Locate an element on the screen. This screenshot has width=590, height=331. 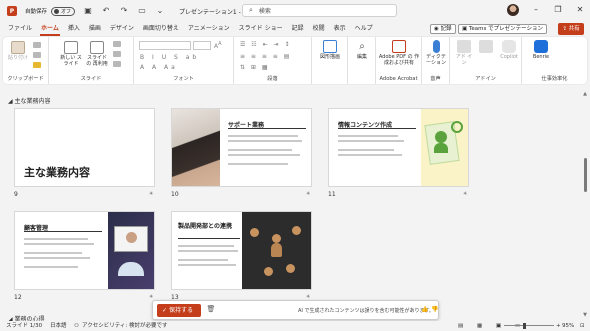
tab-11: ヘルプ is located at coordinates (364, 29).